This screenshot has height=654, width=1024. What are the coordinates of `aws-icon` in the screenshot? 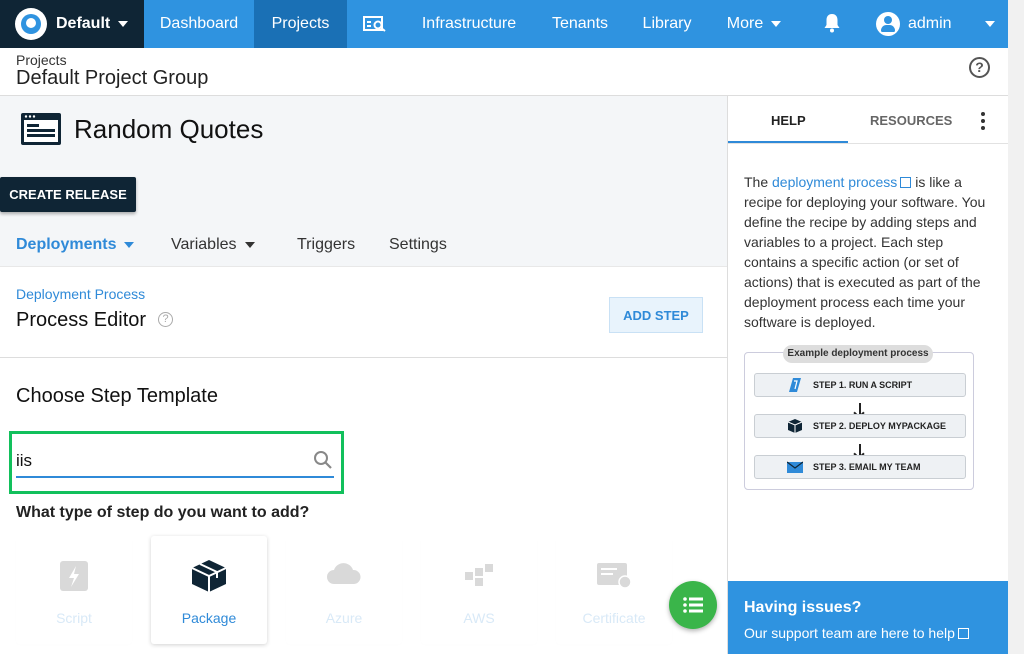 It's located at (479, 575).